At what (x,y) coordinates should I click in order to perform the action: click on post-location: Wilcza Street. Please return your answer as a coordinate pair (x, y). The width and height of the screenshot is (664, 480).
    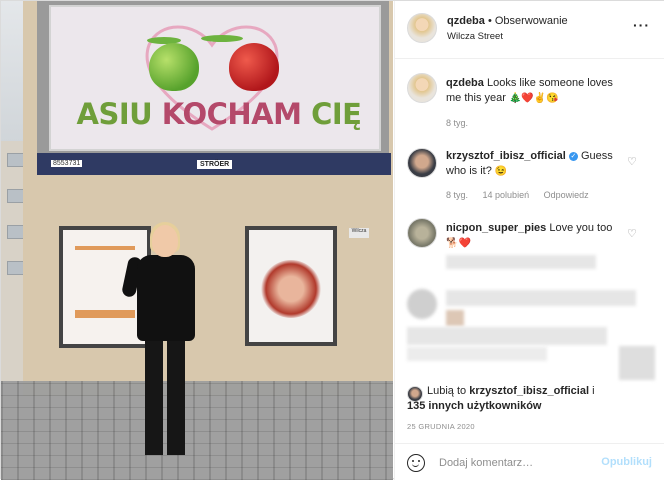
    Looking at the image, I should click on (475, 36).